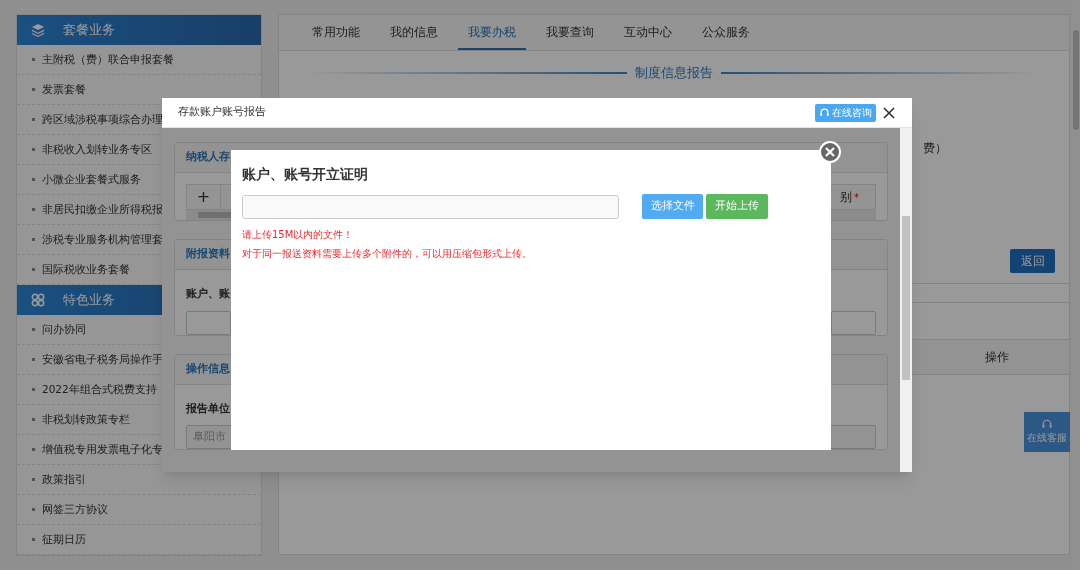 Image resolution: width=1080 pixels, height=570 pixels. What do you see at coordinates (387, 254) in the screenshot?
I see `warning-text: 对于同一报送资料需要上传多个附件的，可以用压缩包形式上传。` at bounding box center [387, 254].